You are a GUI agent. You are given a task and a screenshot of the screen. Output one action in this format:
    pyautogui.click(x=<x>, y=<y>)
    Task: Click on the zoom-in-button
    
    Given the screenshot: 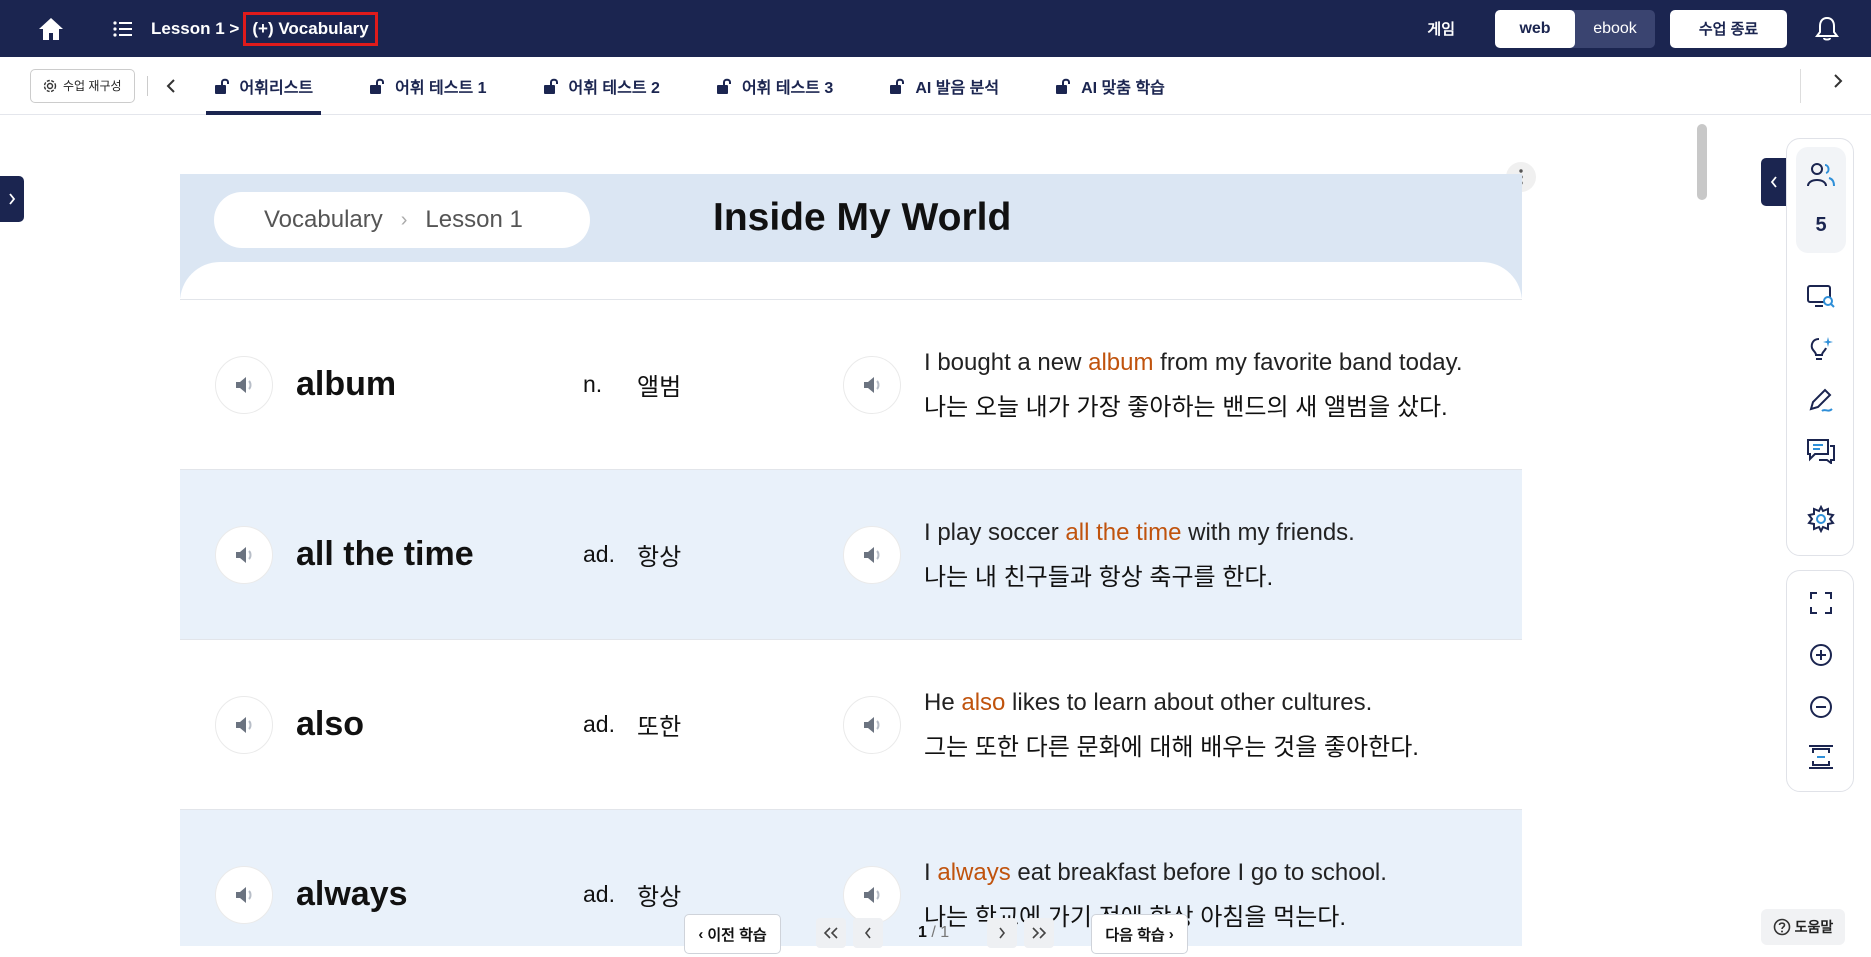 What is the action you would take?
    pyautogui.click(x=1821, y=655)
    